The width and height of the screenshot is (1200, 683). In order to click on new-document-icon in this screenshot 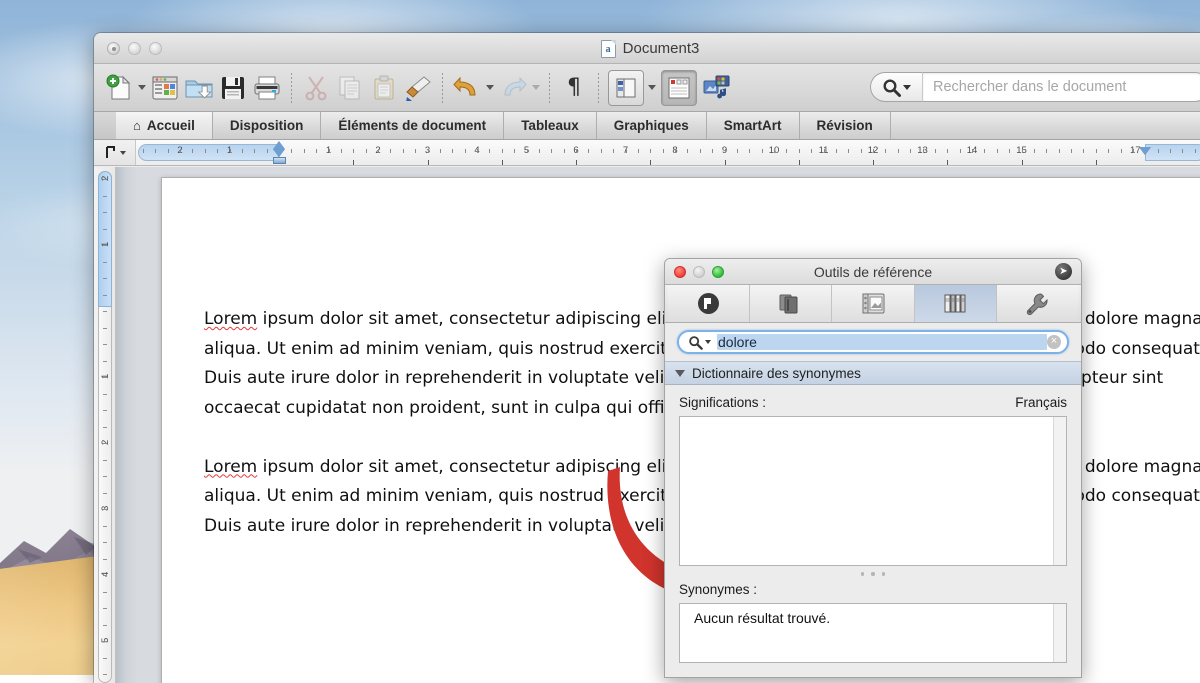, I will do `click(119, 88)`.